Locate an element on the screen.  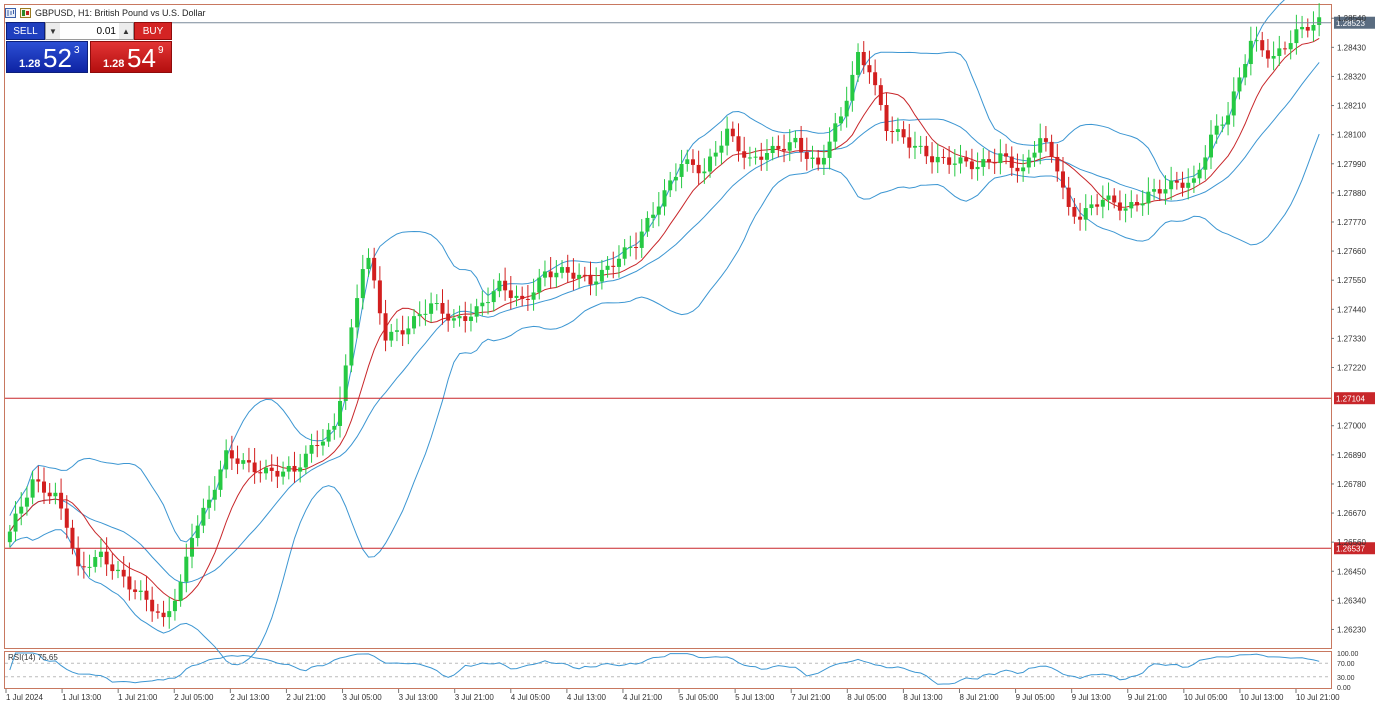
y-axis-tick-label: 1.26890 is located at coordinates (1351, 455).